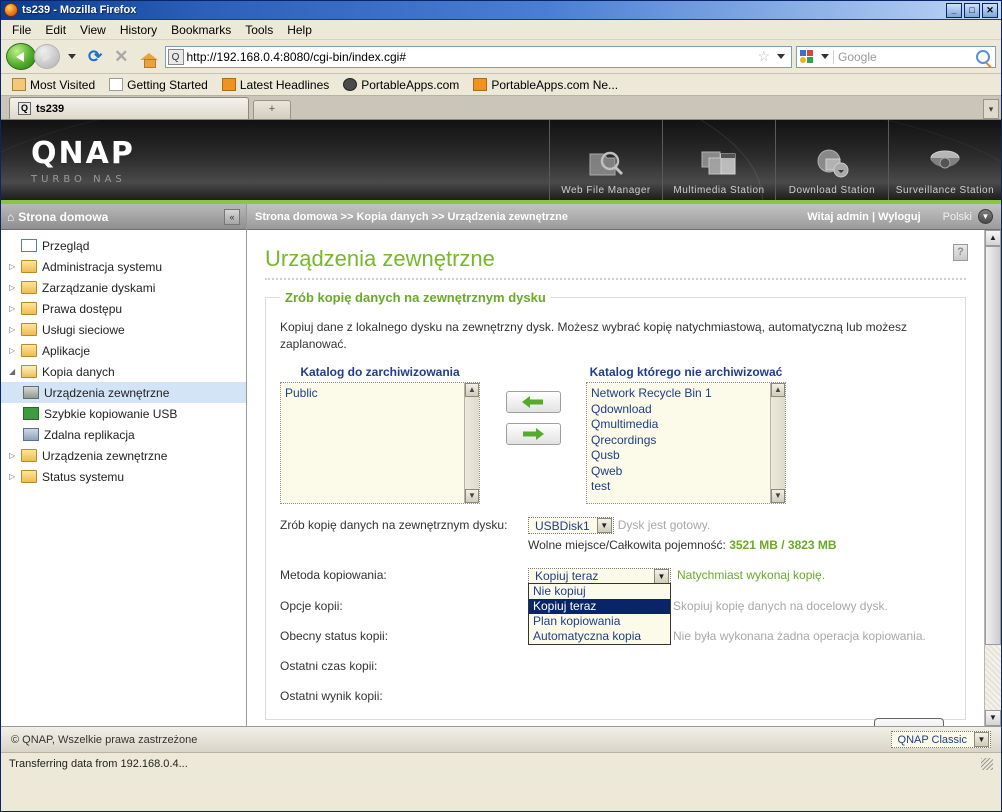 The image size is (1002, 812). What do you see at coordinates (940, 739) in the screenshot?
I see `theme-select: QNAP Classic ▼` at bounding box center [940, 739].